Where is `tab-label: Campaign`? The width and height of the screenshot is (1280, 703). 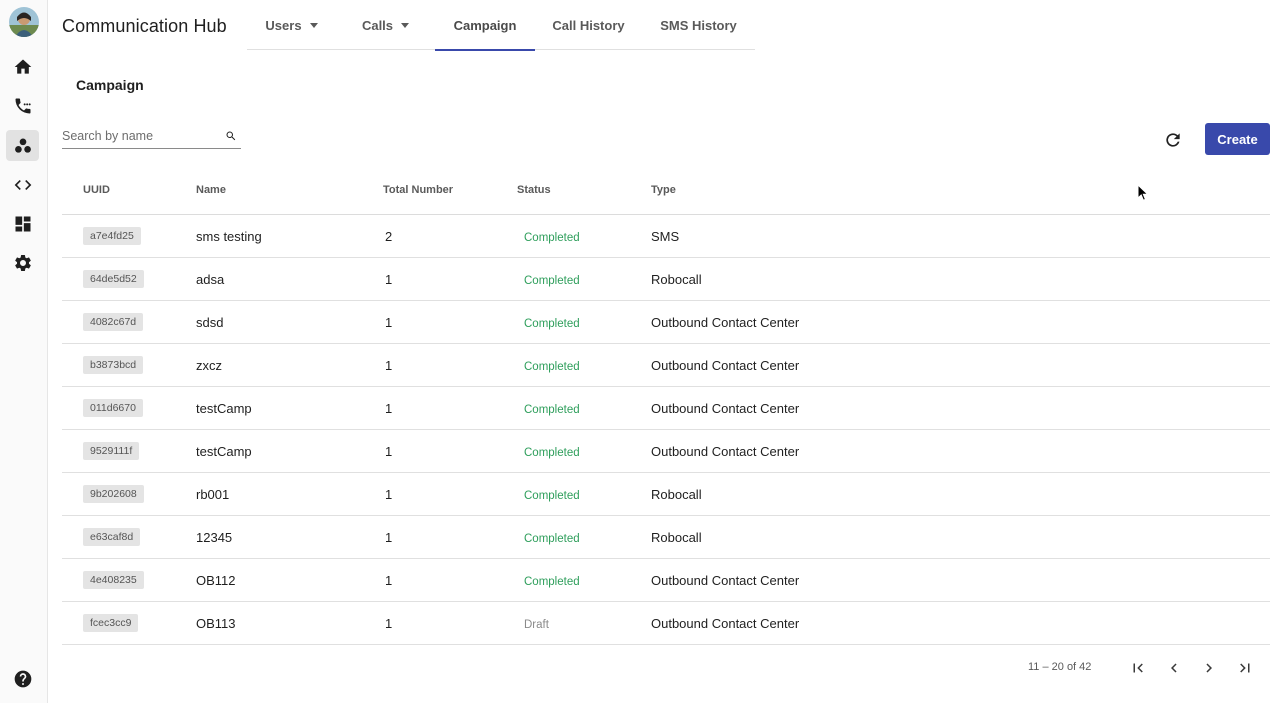
tab-label: Campaign is located at coordinates (485, 25).